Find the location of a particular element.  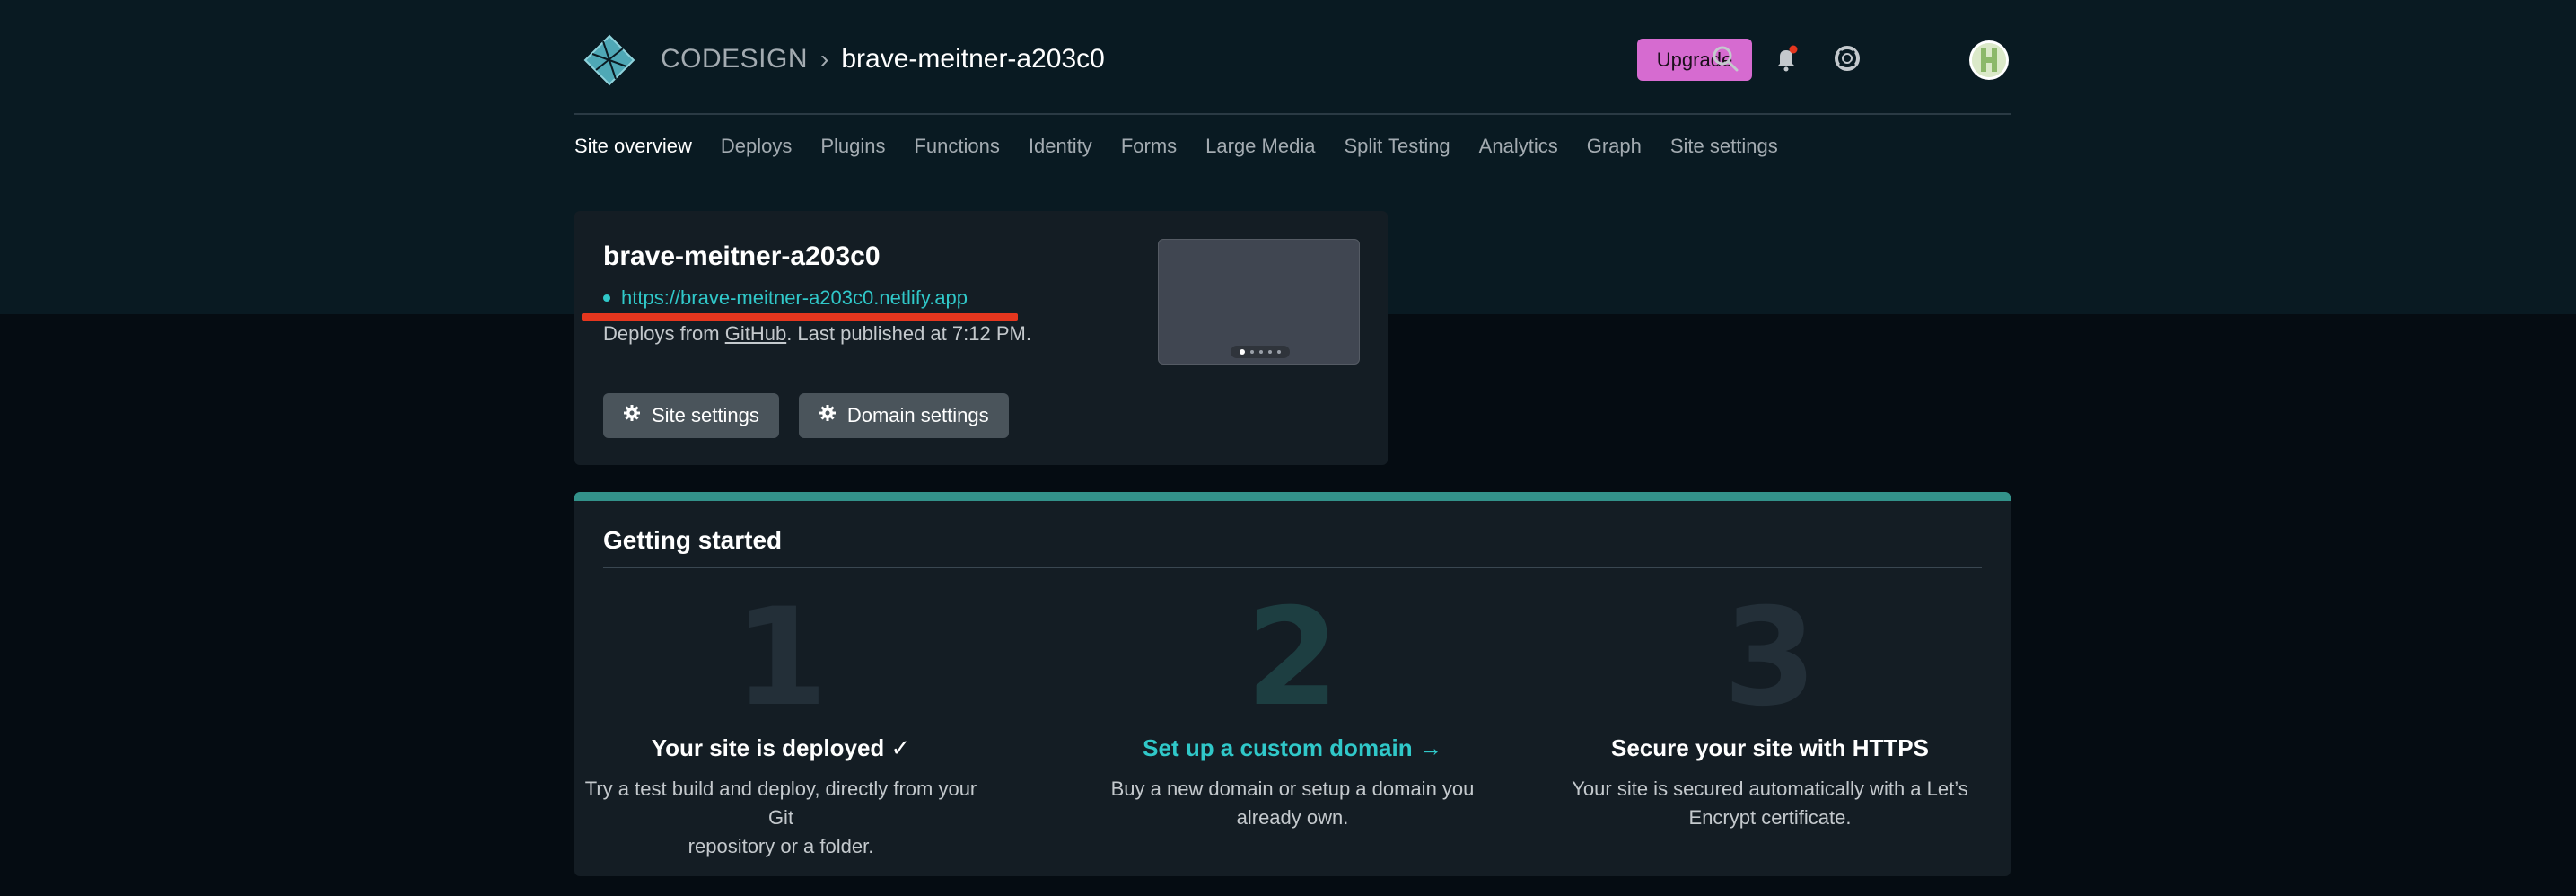

tab-functions: Functions is located at coordinates (956, 150).